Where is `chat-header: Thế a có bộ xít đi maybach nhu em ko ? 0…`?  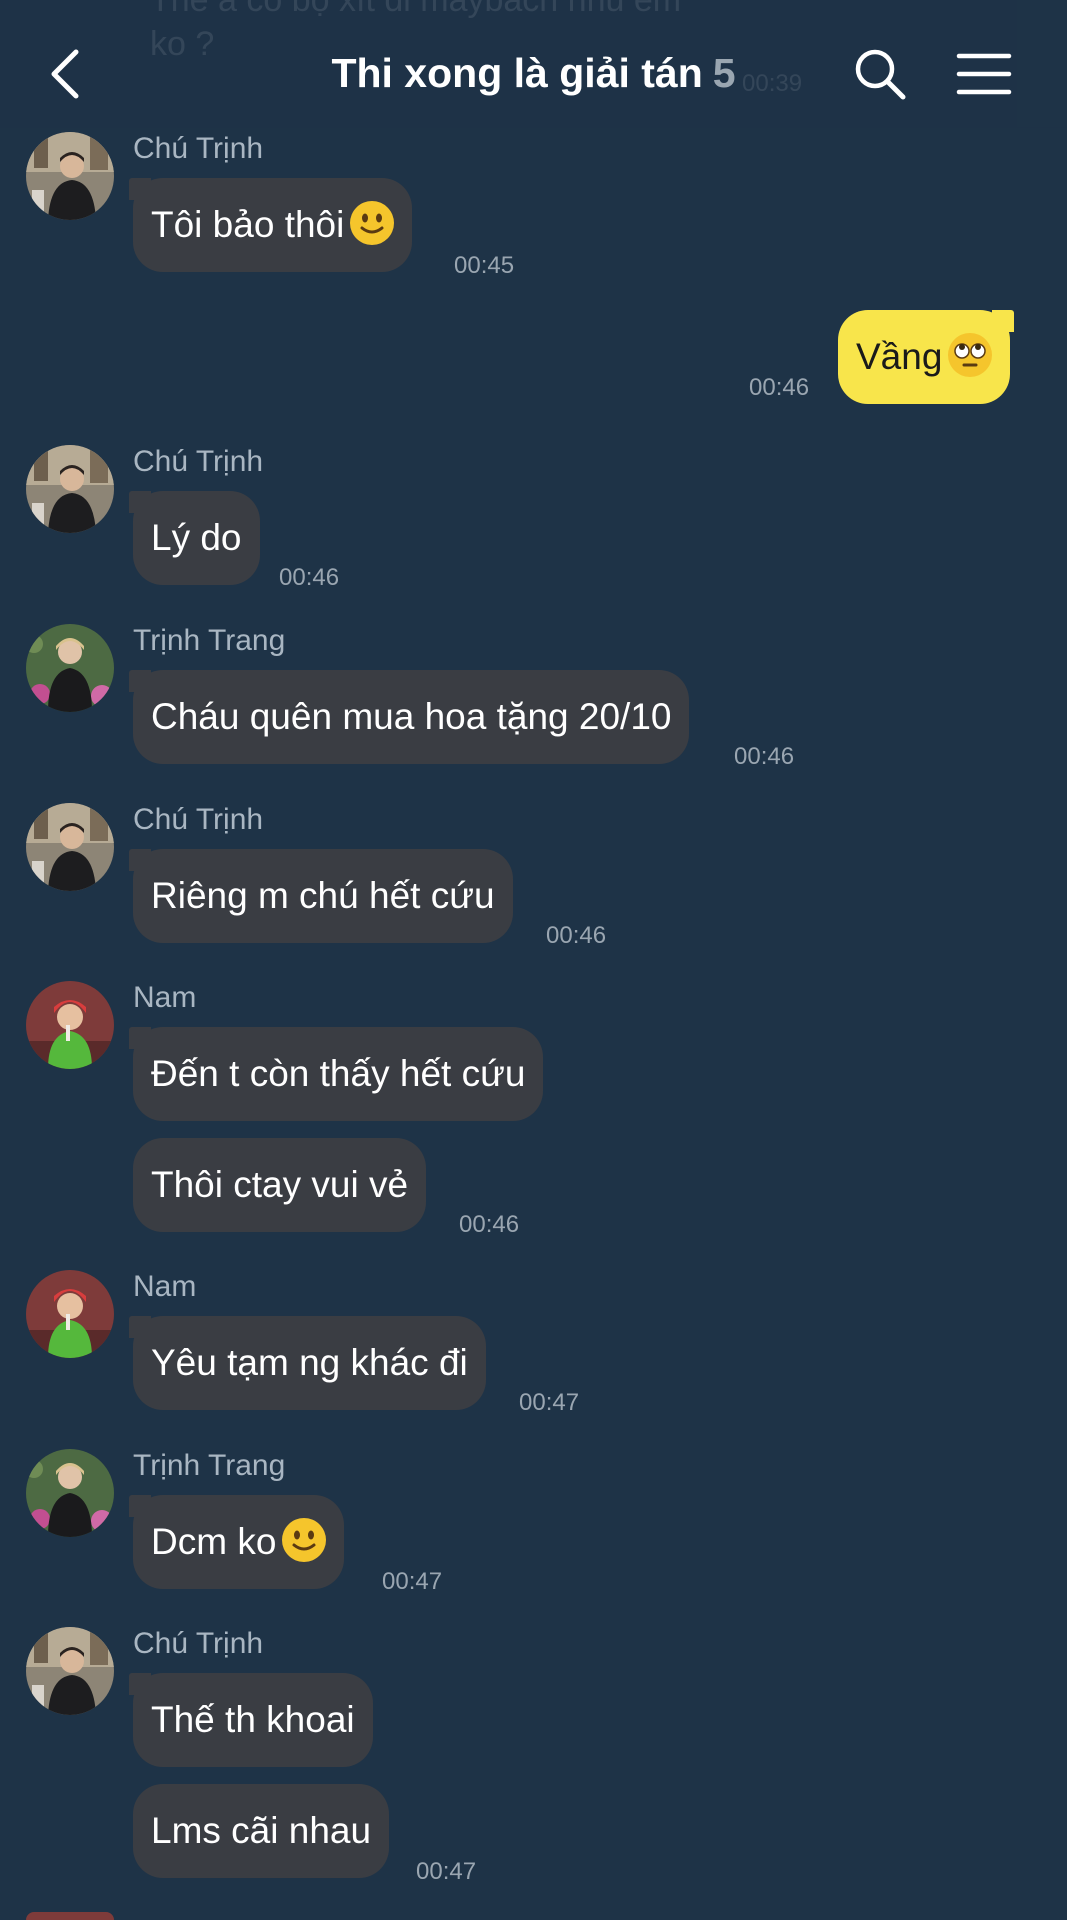
chat-header: Thế a có bộ xít đi maybach nhu em ko ? 0… is located at coordinates (533, 64).